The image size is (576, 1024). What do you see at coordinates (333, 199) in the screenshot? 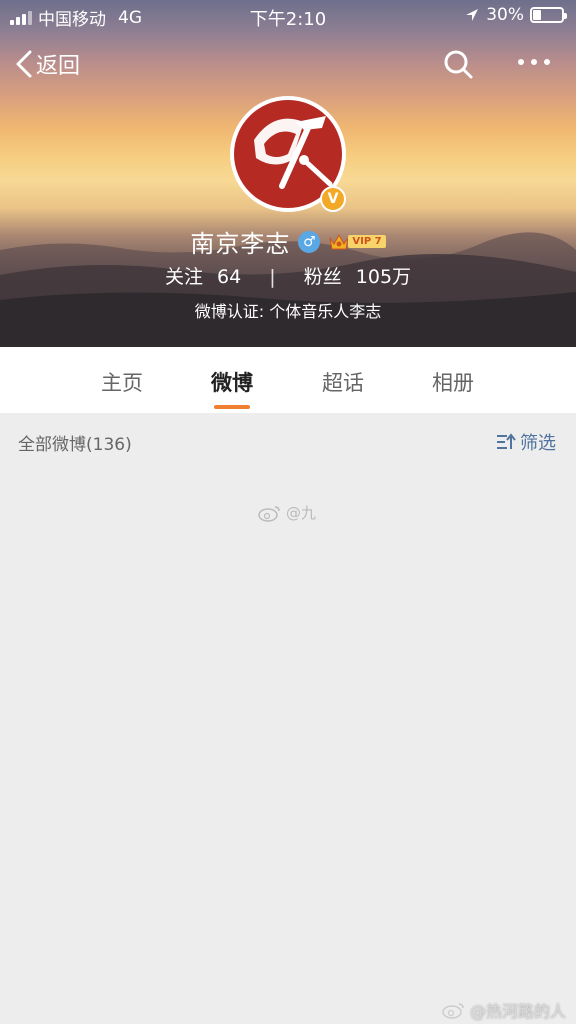
I see `verified-badge-icon: V` at bounding box center [333, 199].